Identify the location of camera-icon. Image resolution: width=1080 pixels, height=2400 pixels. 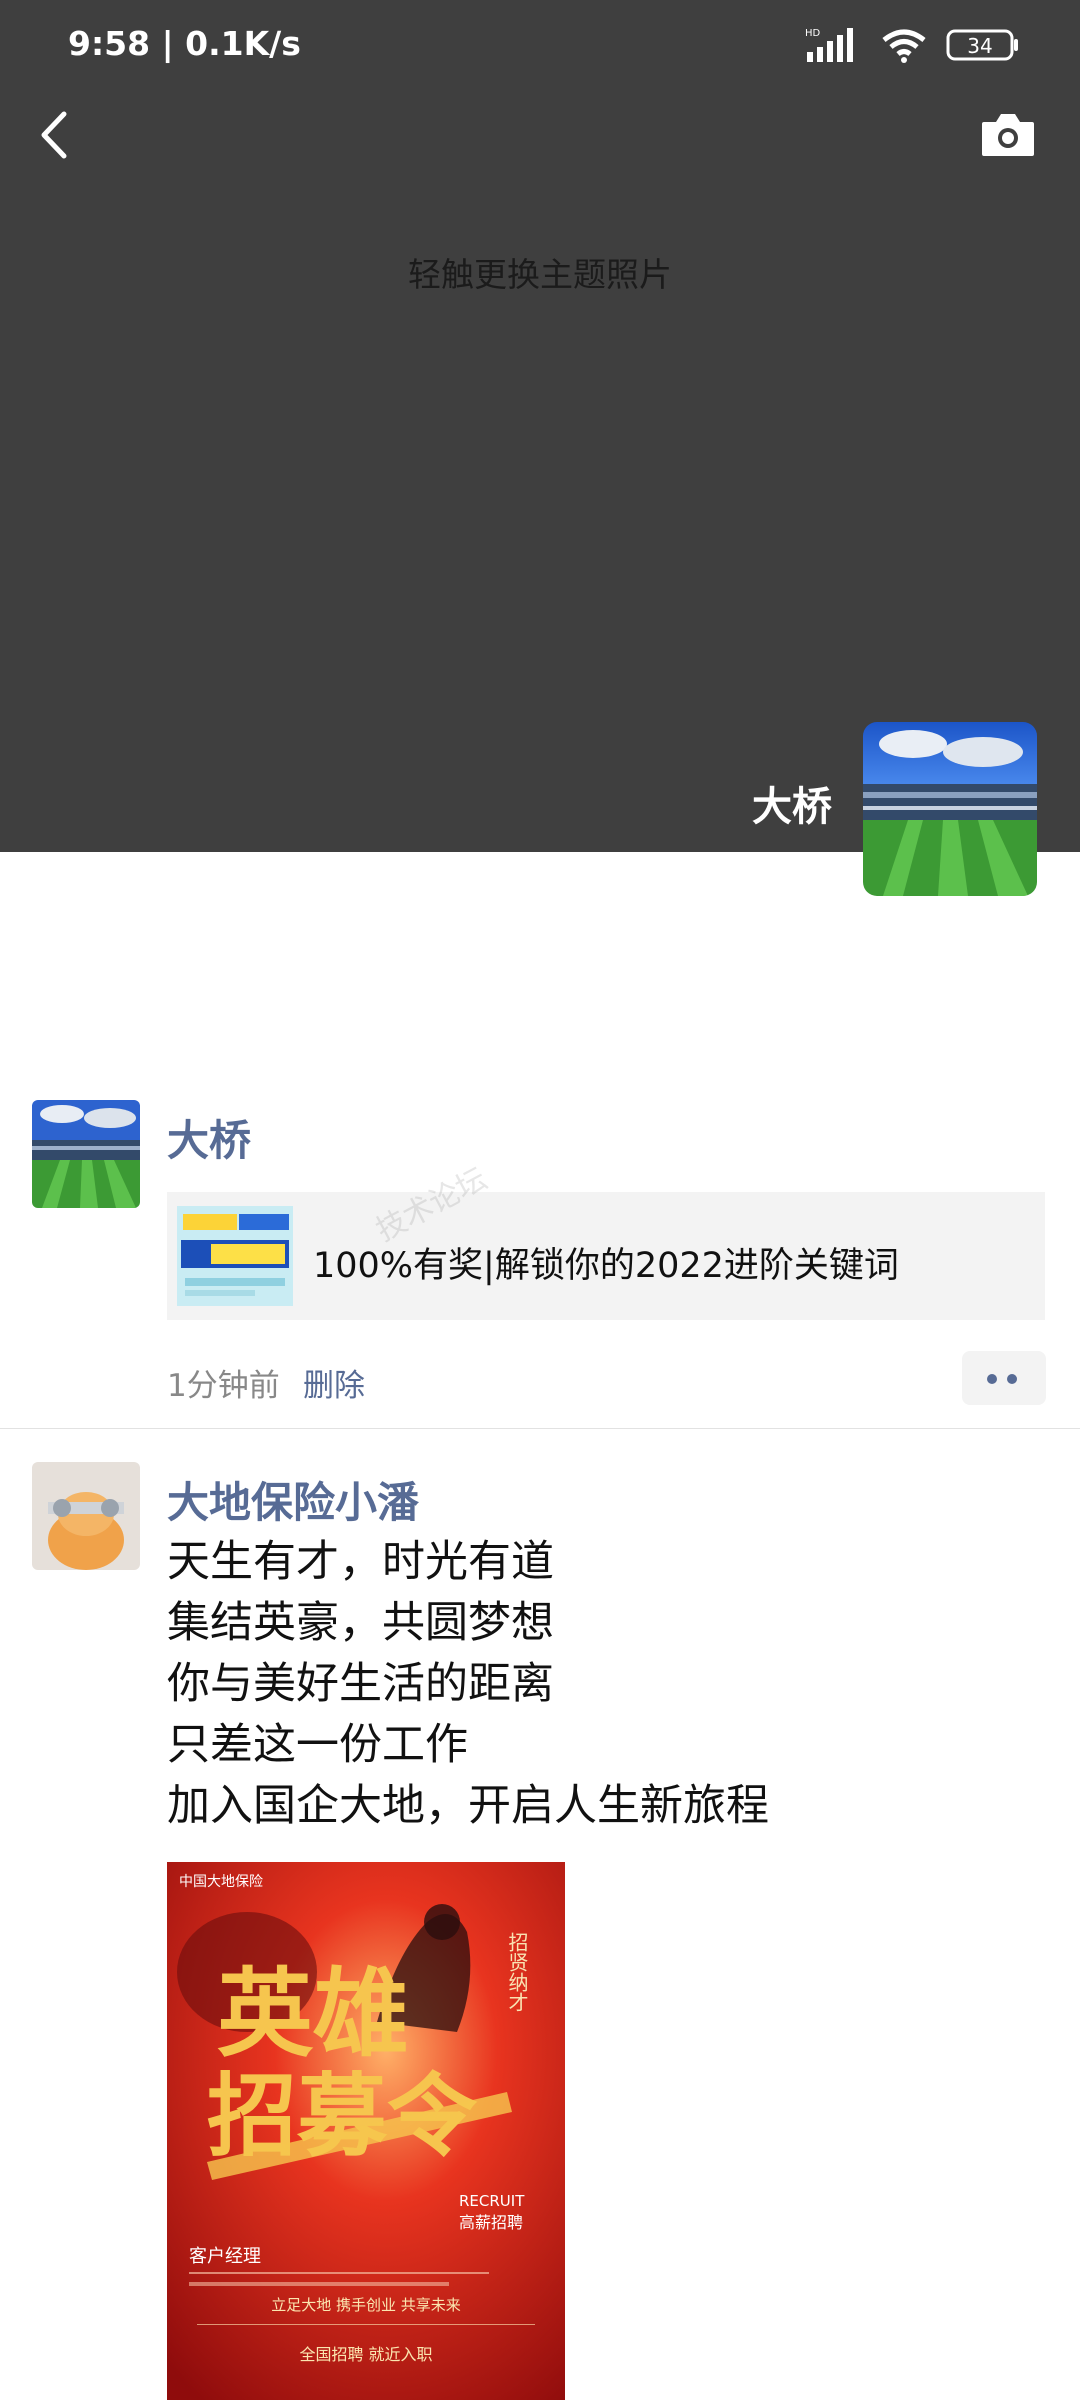
(1008, 134).